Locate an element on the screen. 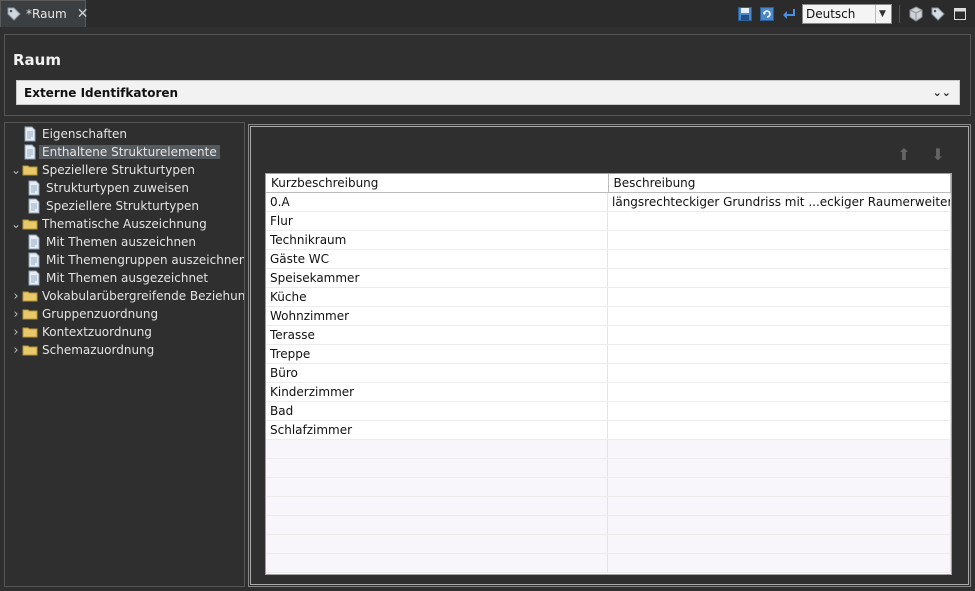 The image size is (975, 591). table-row: Gäste WC is located at coordinates (608, 259).